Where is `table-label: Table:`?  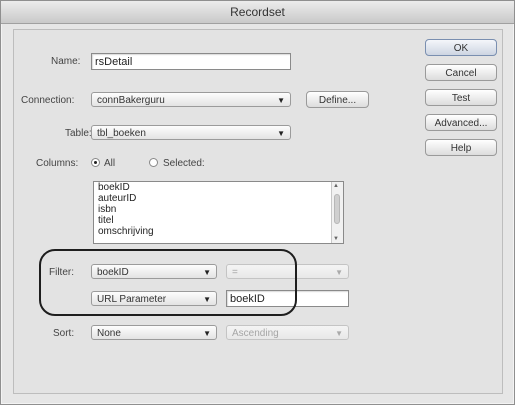 table-label: Table: is located at coordinates (78, 133).